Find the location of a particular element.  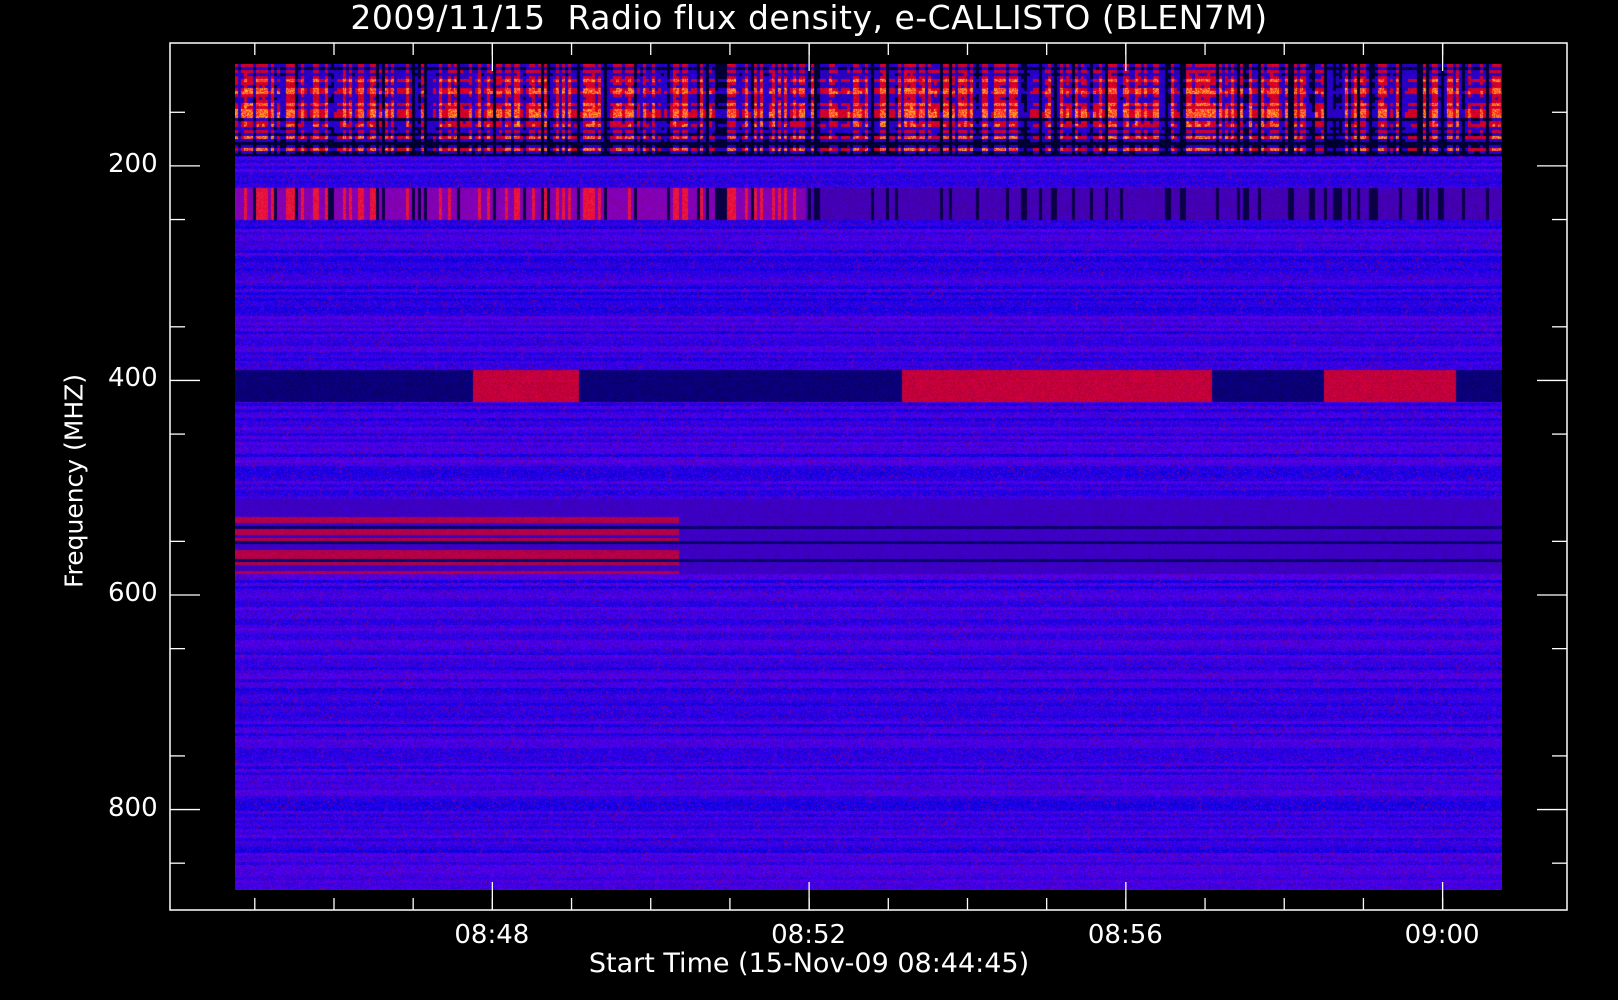

y-tick-label: 400 is located at coordinates (133, 378).